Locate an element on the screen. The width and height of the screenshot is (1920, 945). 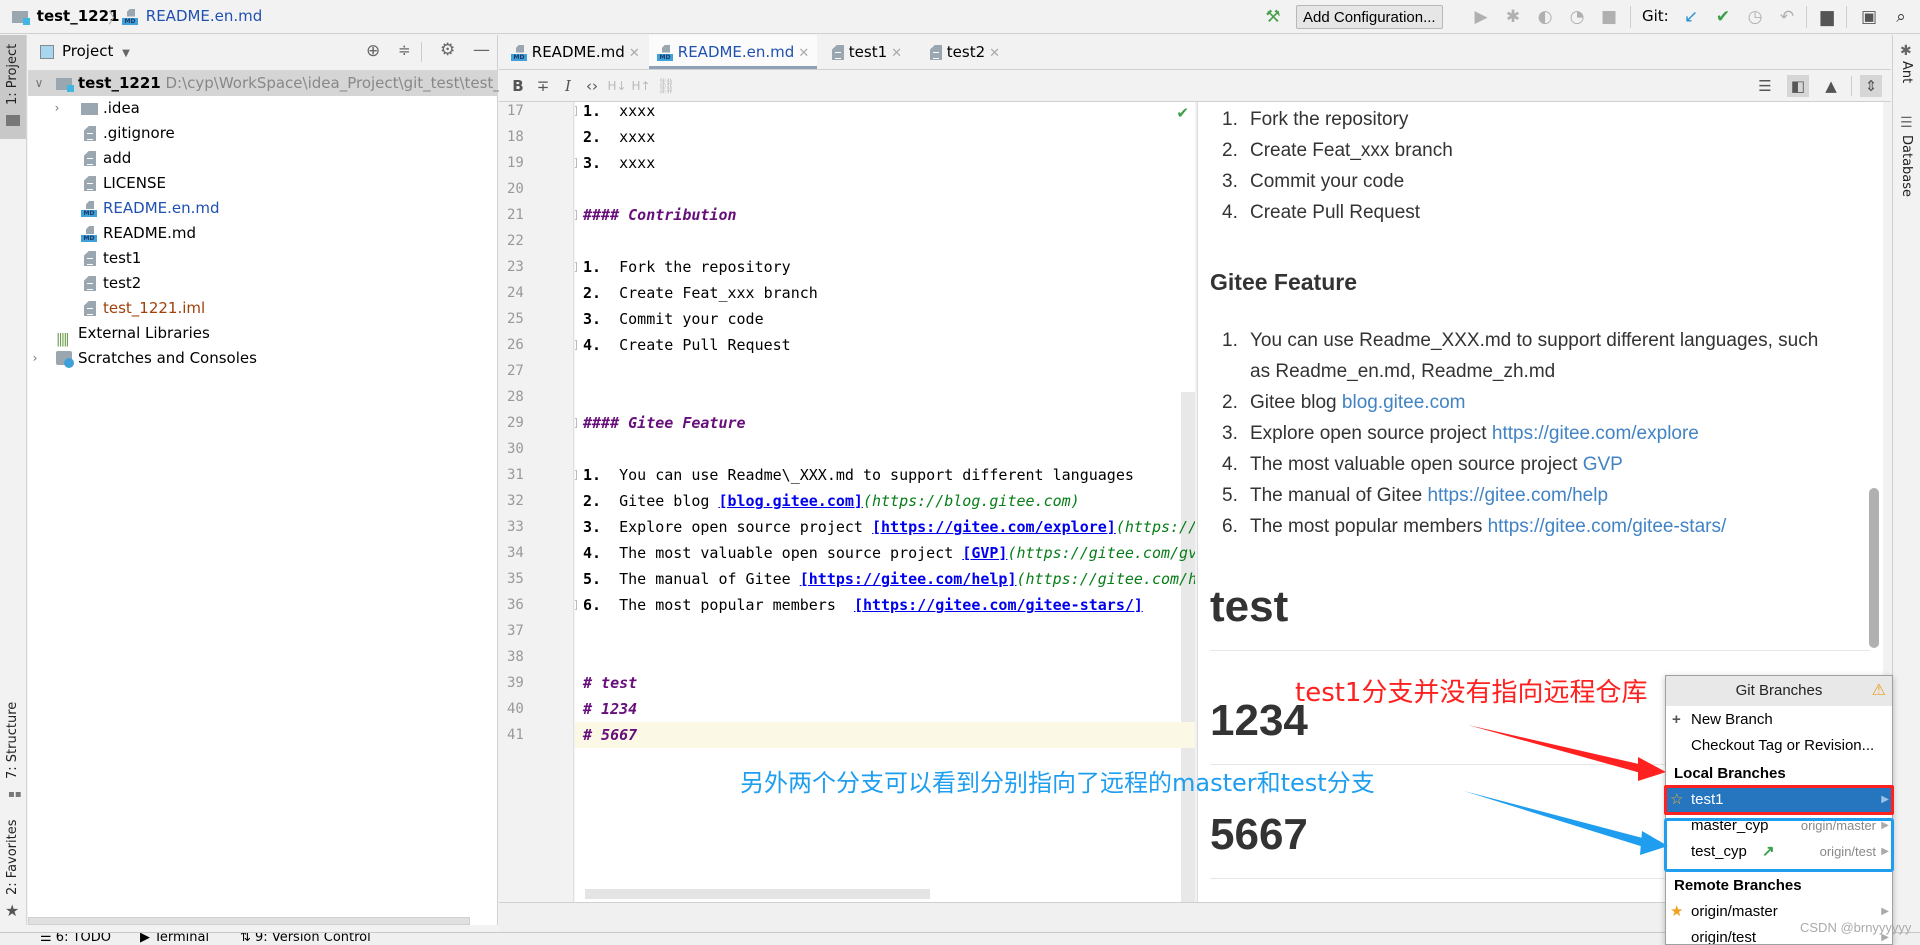
horizontal-scrollbar is located at coordinates (249, 921).